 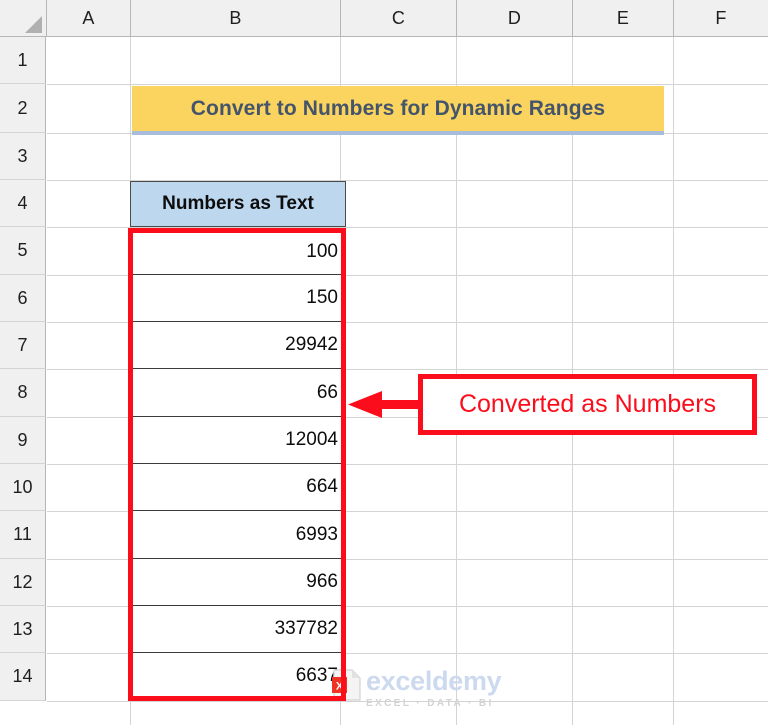 I want to click on title-underline, so click(x=398, y=133).